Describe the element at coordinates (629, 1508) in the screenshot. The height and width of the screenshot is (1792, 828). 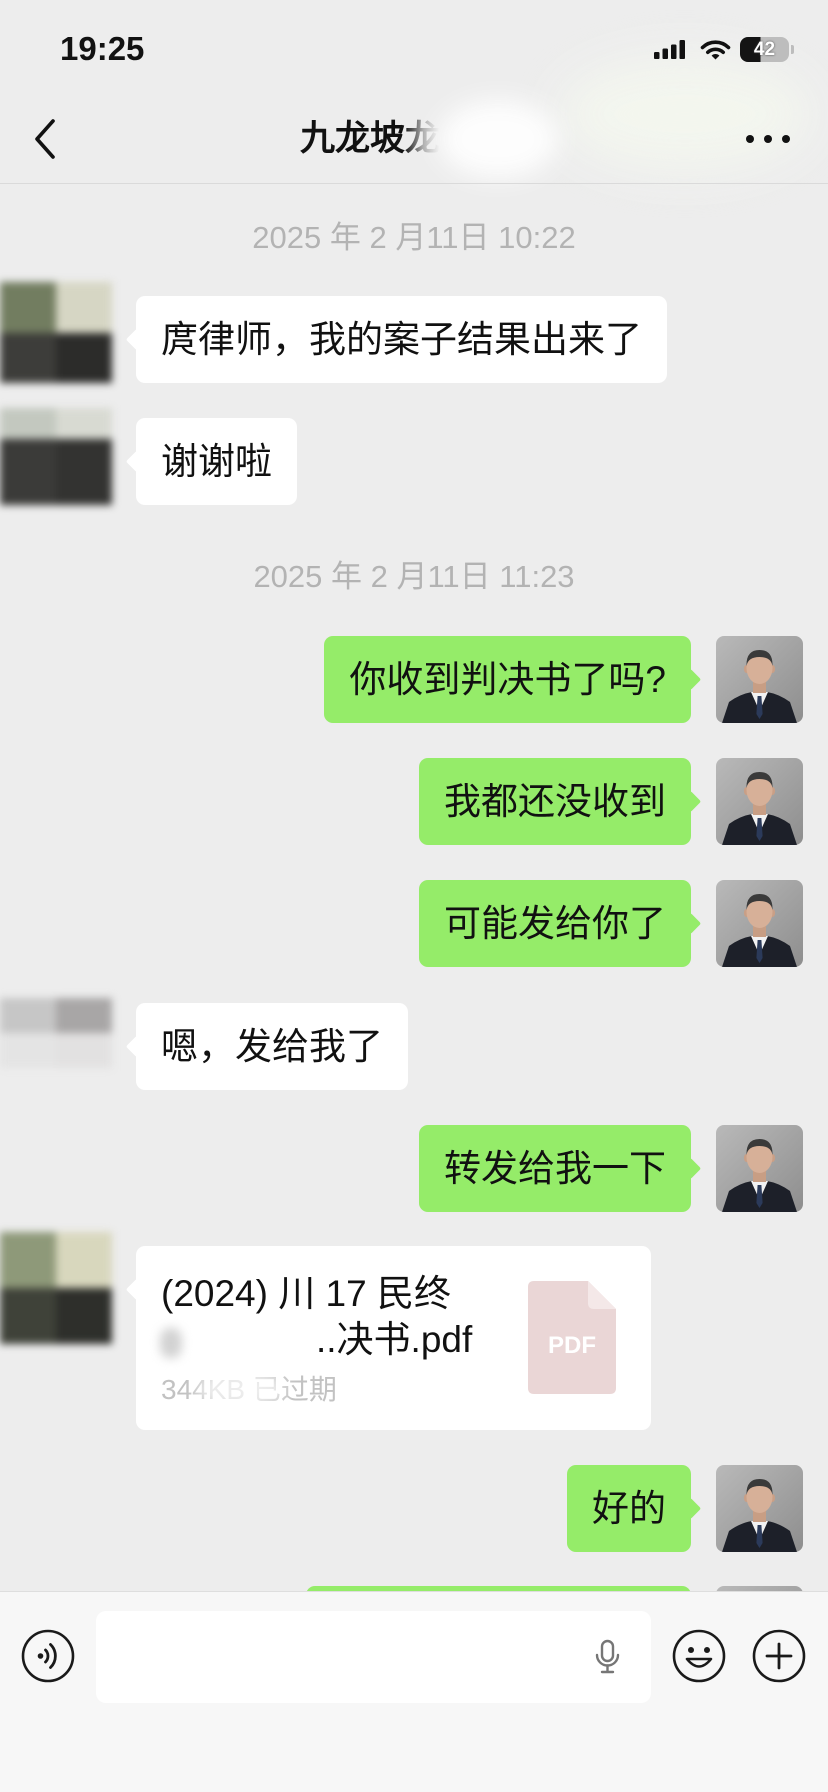
I see `message-bubble-sent: 好的` at that location.